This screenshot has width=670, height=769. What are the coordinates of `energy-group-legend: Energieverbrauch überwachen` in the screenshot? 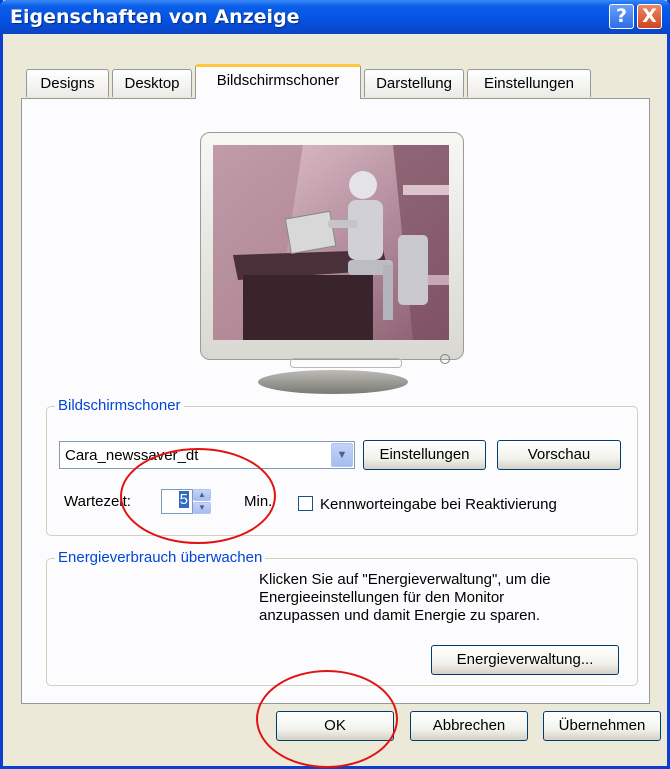 It's located at (160, 558).